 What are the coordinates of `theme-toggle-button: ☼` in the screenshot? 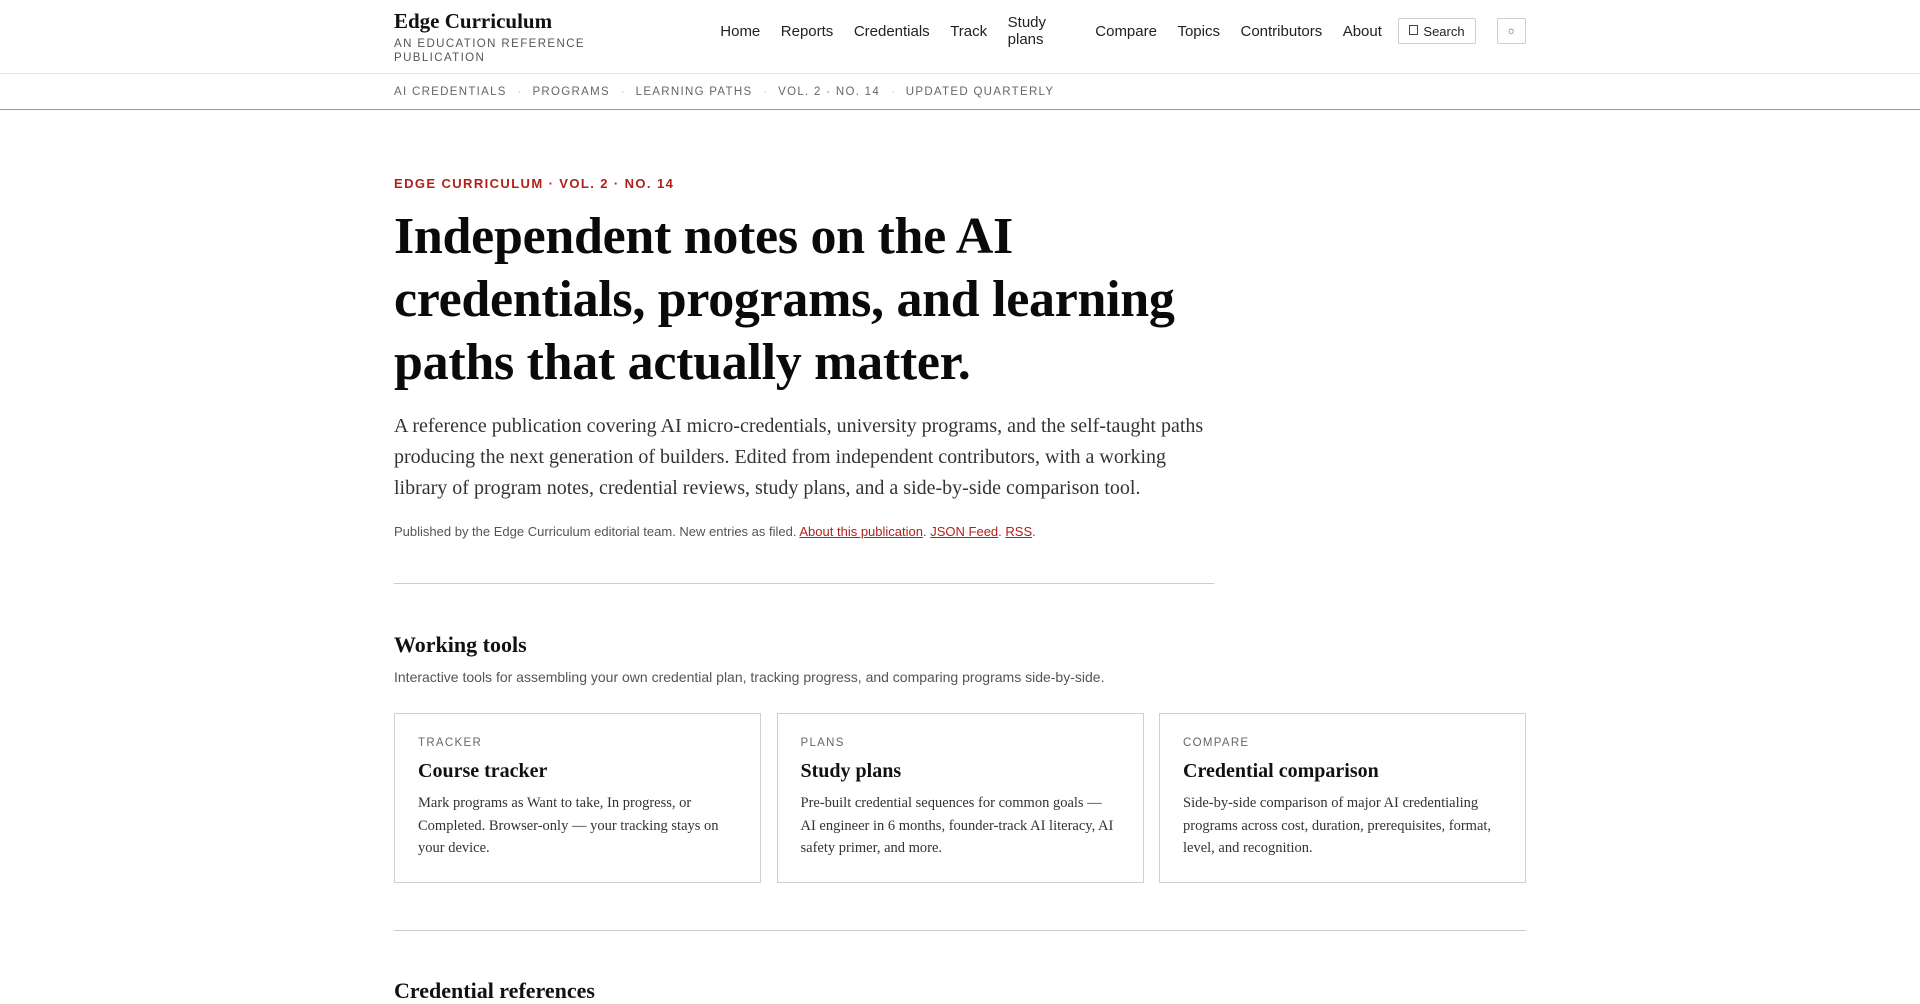 It's located at (1511, 31).